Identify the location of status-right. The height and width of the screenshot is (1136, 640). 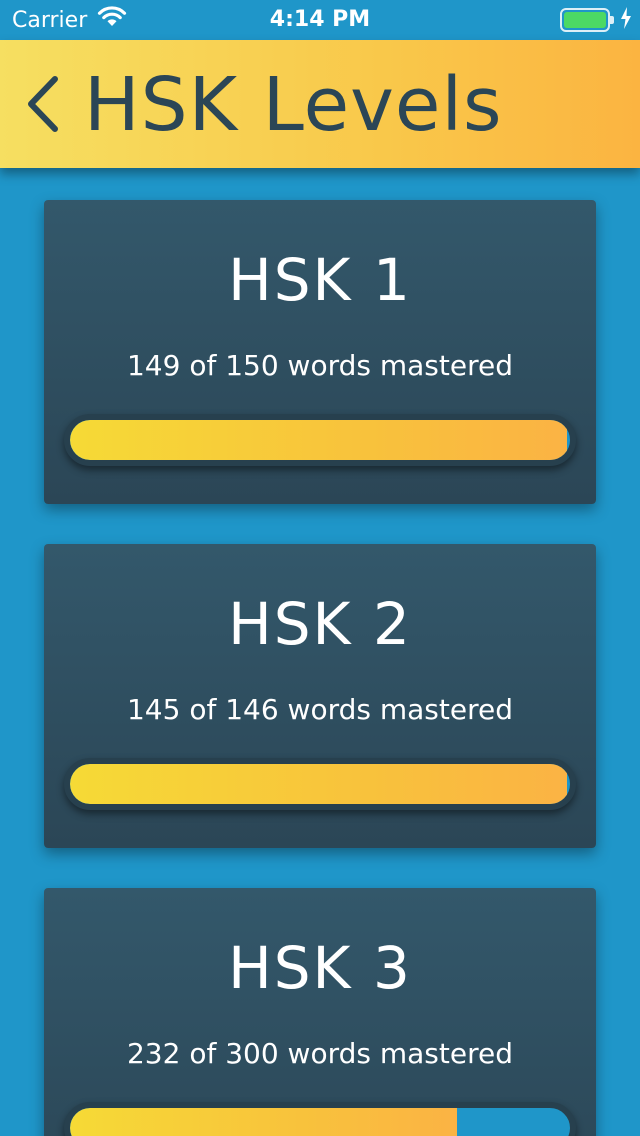
(596, 20).